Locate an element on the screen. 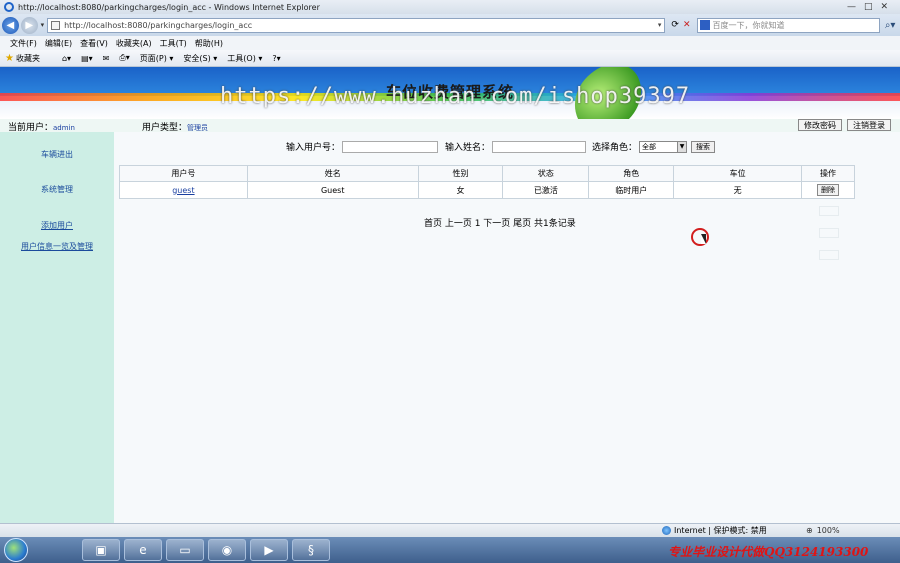  cell-status: 已激活 is located at coordinates (546, 190).